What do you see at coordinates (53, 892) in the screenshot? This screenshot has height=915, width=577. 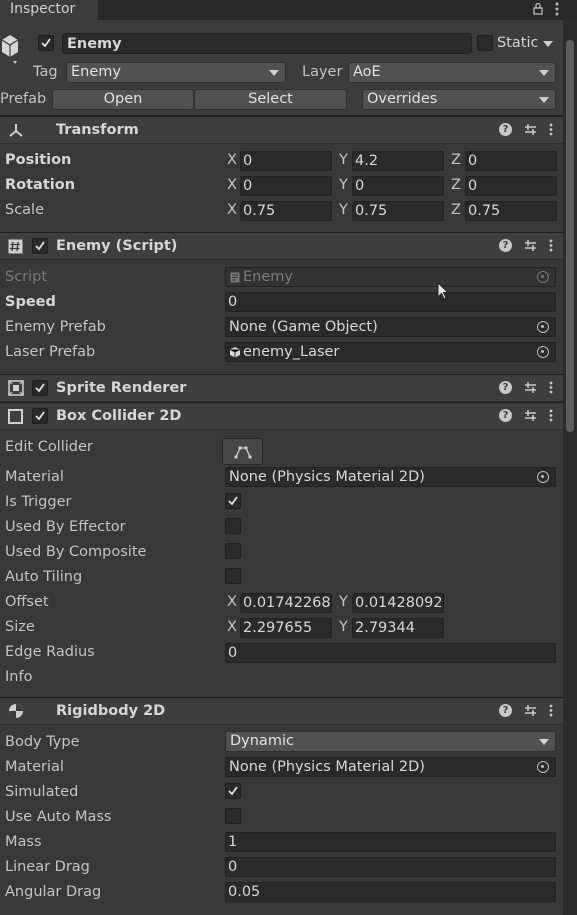 I see `angular-drag-label: Angular Drag` at bounding box center [53, 892].